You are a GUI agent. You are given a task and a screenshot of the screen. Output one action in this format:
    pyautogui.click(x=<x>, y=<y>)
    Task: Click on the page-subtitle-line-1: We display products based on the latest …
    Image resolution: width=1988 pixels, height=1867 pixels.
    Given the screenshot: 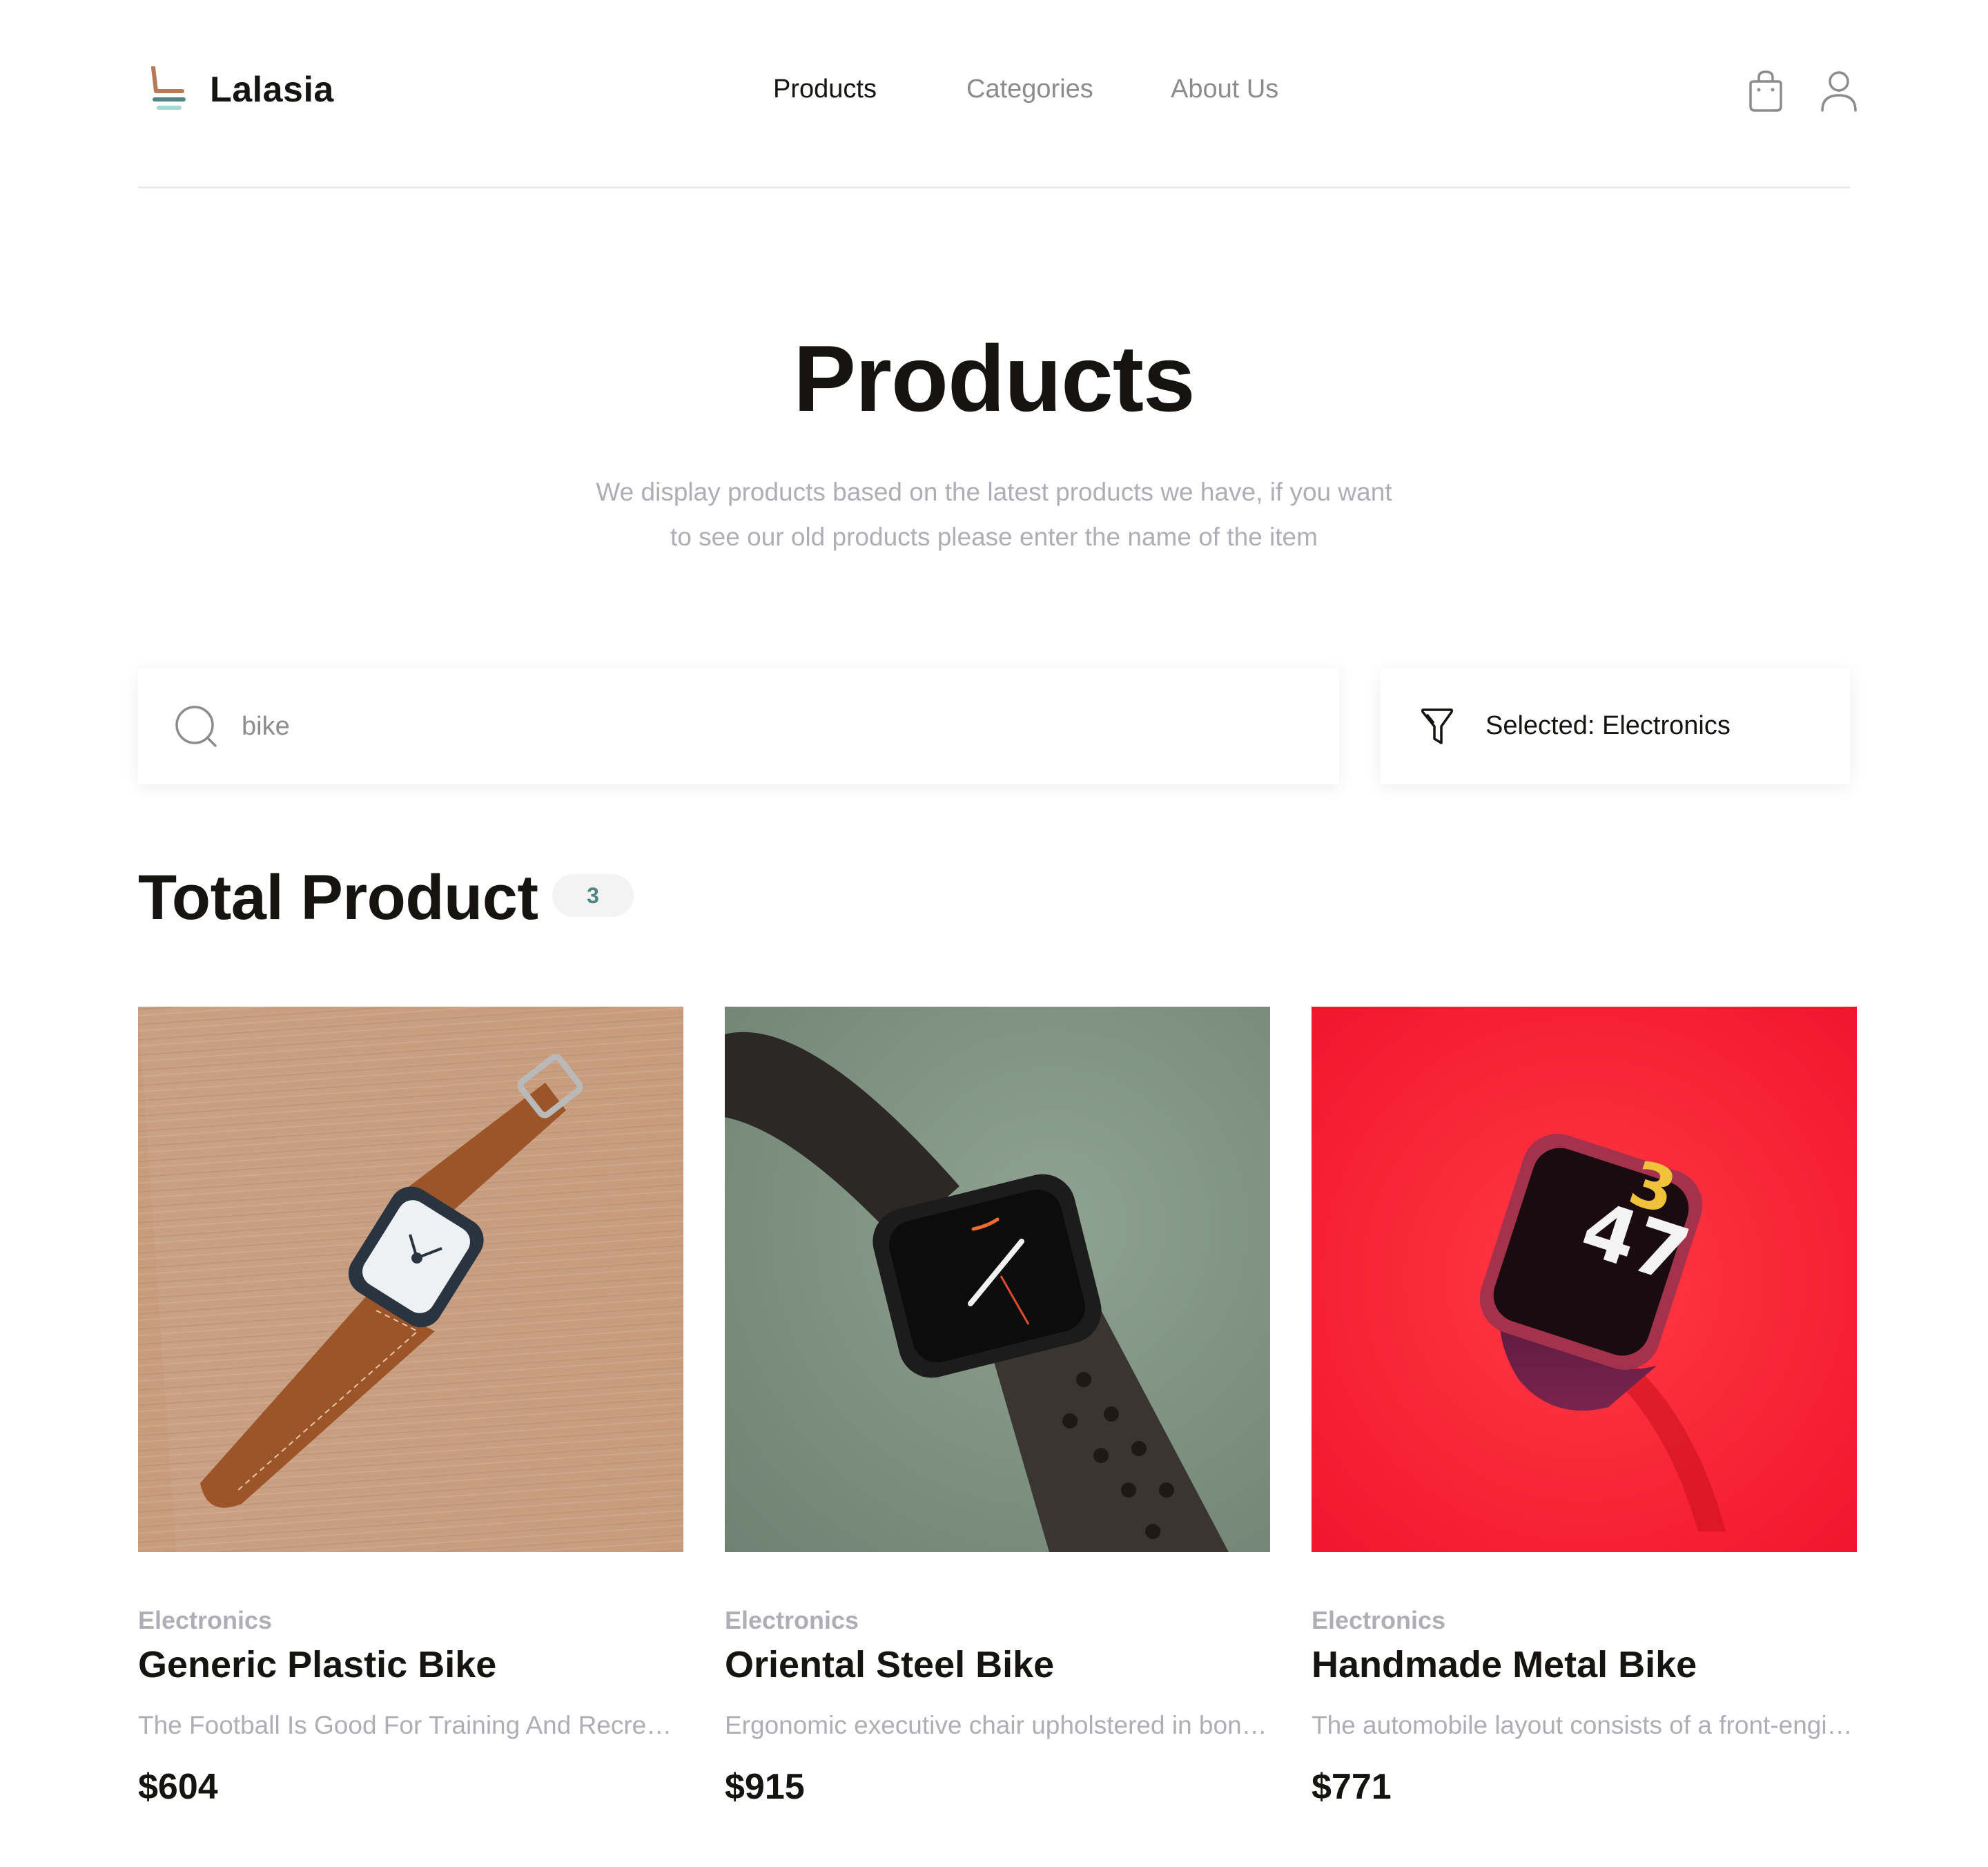 What is the action you would take?
    pyautogui.click(x=994, y=492)
    